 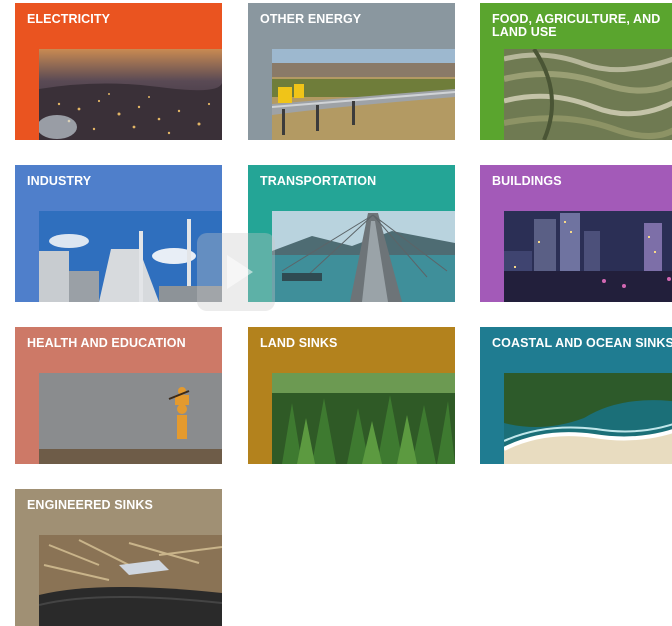 What do you see at coordinates (130, 580) in the screenshot?
I see `biochar-image` at bounding box center [130, 580].